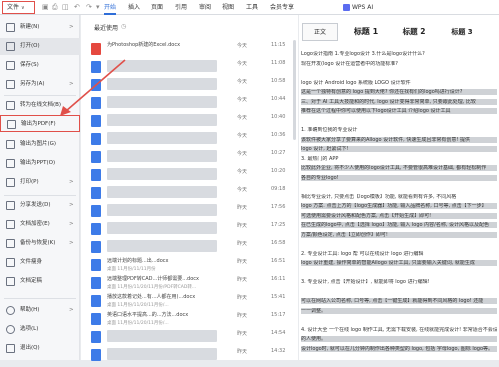 This screenshot has height=367, width=499. I want to click on compress-icon, so click(10, 262).